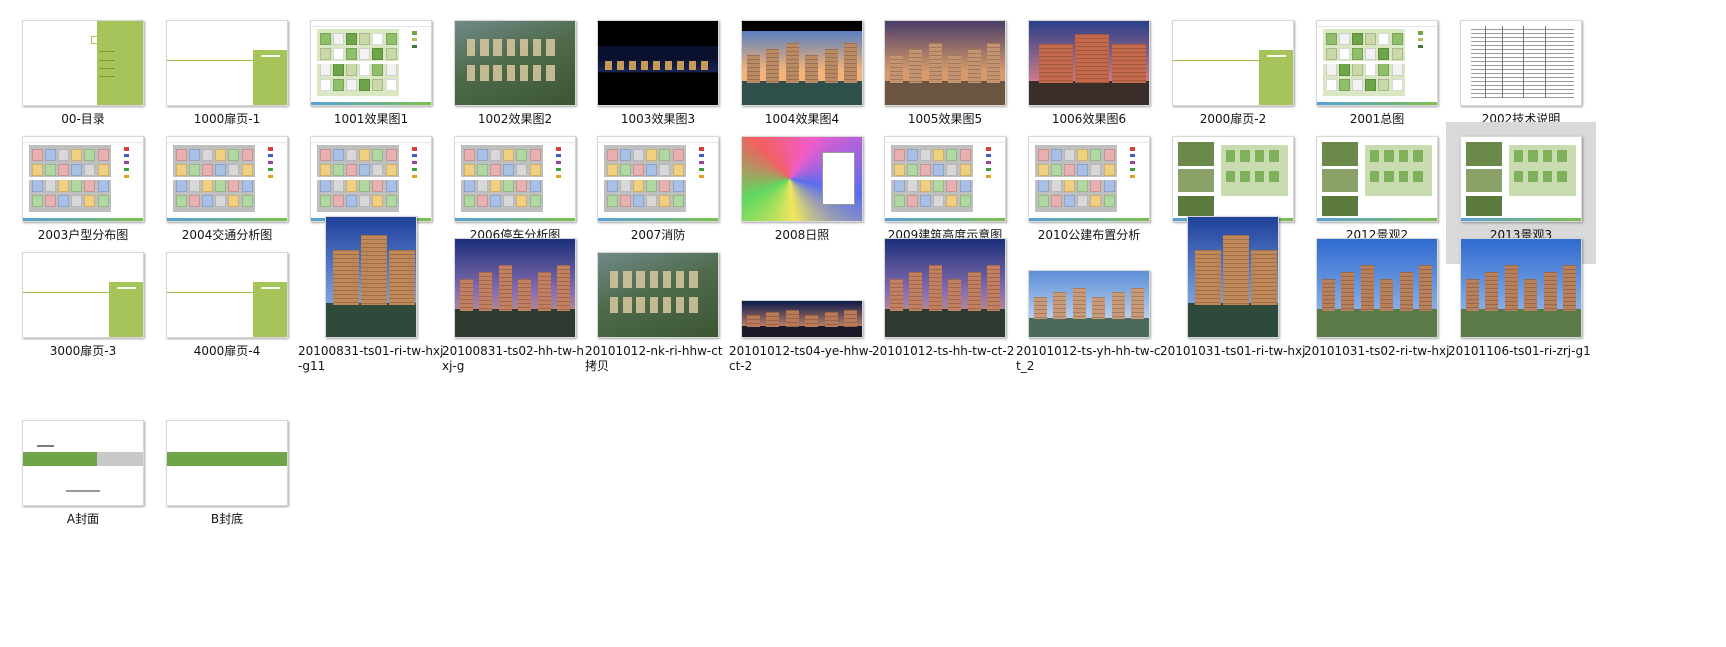  What do you see at coordinates (371, 358) in the screenshot?
I see `file-name-label: 20100831-ts01-ri-tw-hxj-g11` at bounding box center [371, 358].